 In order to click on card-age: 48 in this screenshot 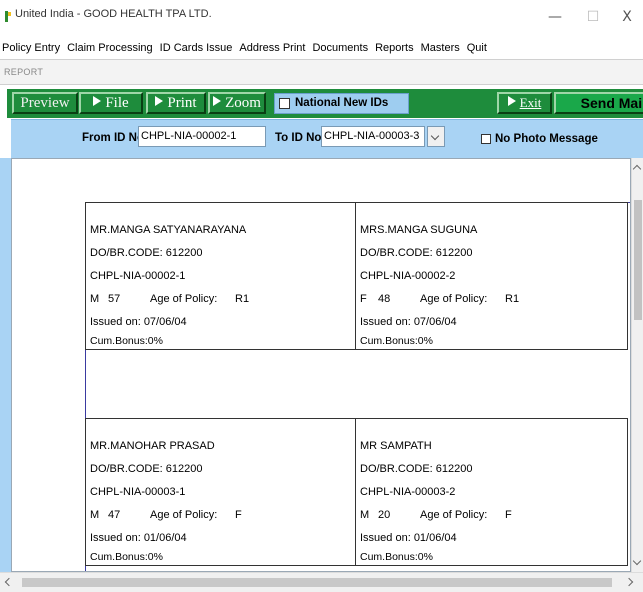, I will do `click(384, 299)`.